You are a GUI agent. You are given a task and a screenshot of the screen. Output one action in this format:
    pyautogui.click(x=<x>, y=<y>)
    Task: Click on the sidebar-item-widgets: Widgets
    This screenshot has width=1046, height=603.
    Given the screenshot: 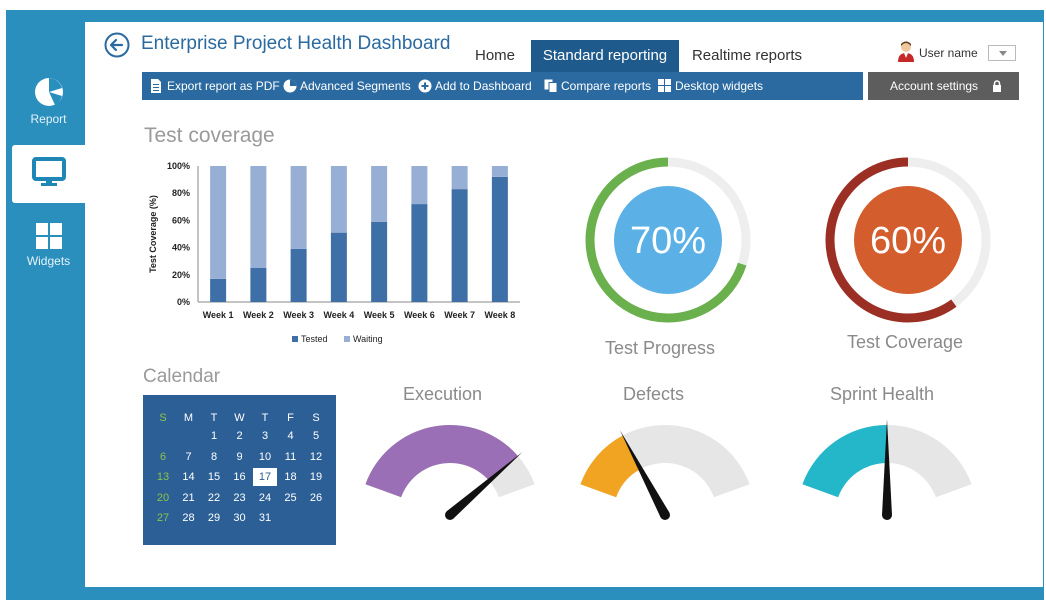 What is the action you would take?
    pyautogui.click(x=48, y=252)
    